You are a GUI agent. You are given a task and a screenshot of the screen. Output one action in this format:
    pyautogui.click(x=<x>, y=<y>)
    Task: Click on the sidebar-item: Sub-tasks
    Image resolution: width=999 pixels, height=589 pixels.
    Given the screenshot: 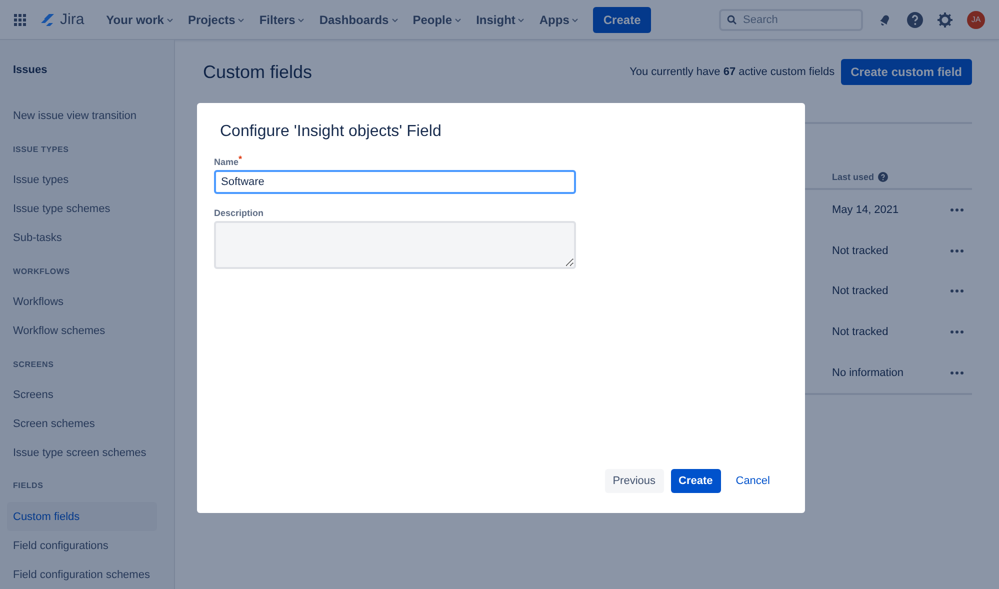 What is the action you would take?
    pyautogui.click(x=82, y=238)
    